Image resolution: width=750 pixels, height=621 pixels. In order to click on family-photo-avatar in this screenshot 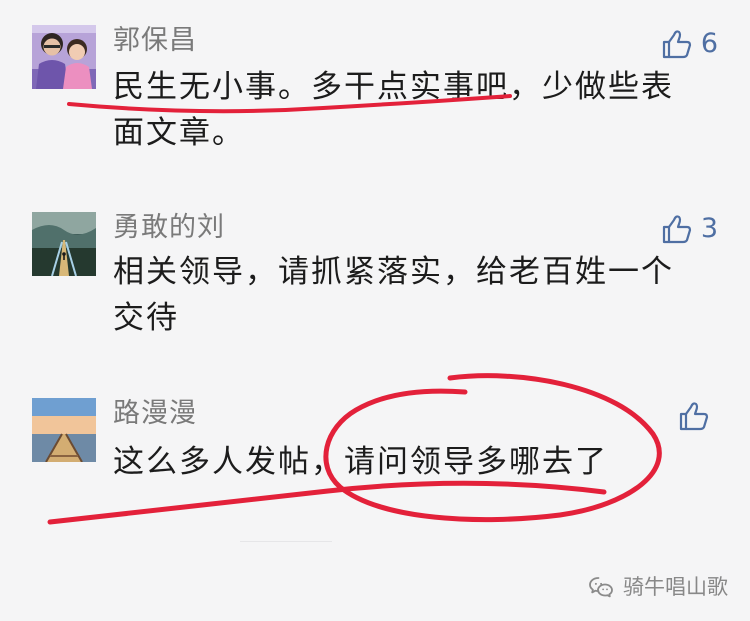, I will do `click(64, 57)`.